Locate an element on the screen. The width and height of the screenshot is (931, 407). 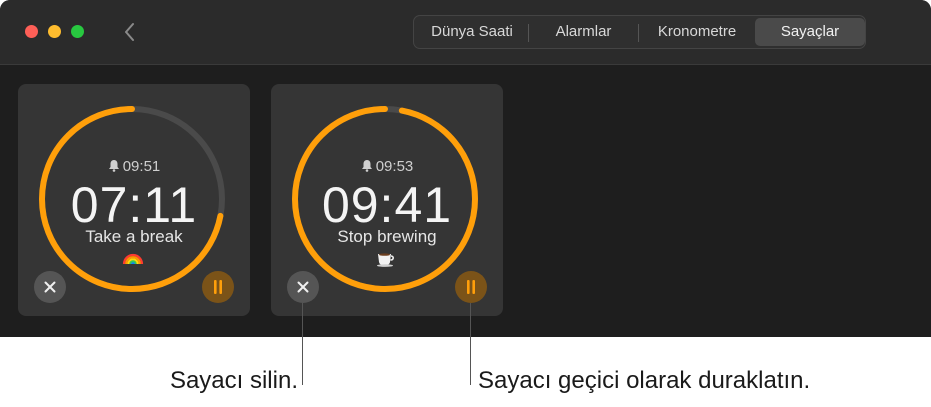
alarm-time: 09:53 is located at coordinates (387, 166).